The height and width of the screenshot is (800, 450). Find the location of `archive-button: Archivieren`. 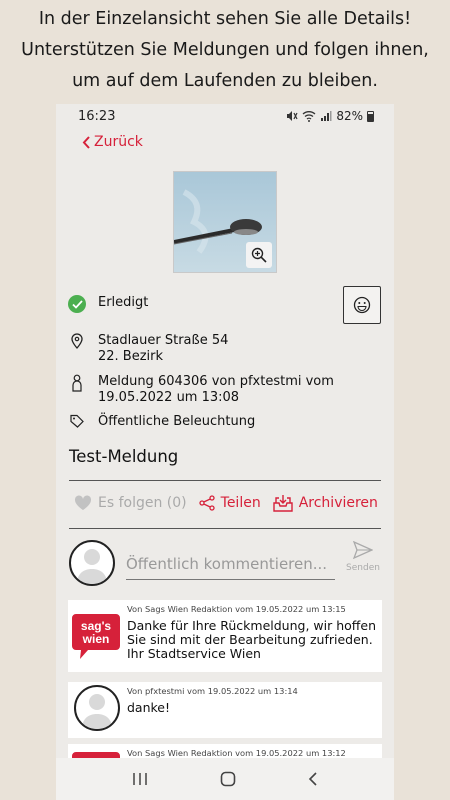

archive-button: Archivieren is located at coordinates (325, 503).